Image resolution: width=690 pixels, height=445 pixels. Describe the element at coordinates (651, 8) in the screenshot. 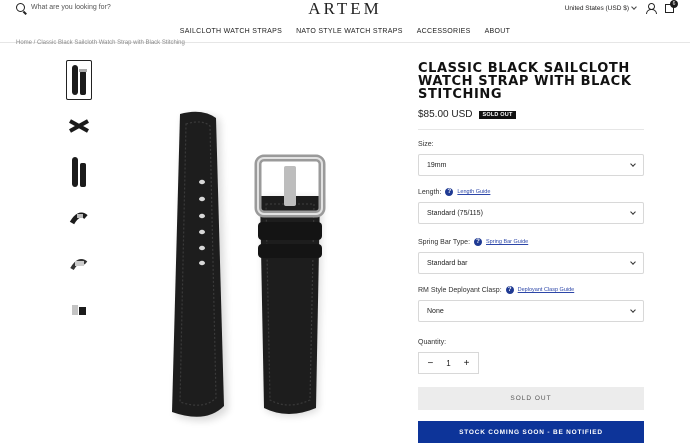

I see `user-icon` at that location.